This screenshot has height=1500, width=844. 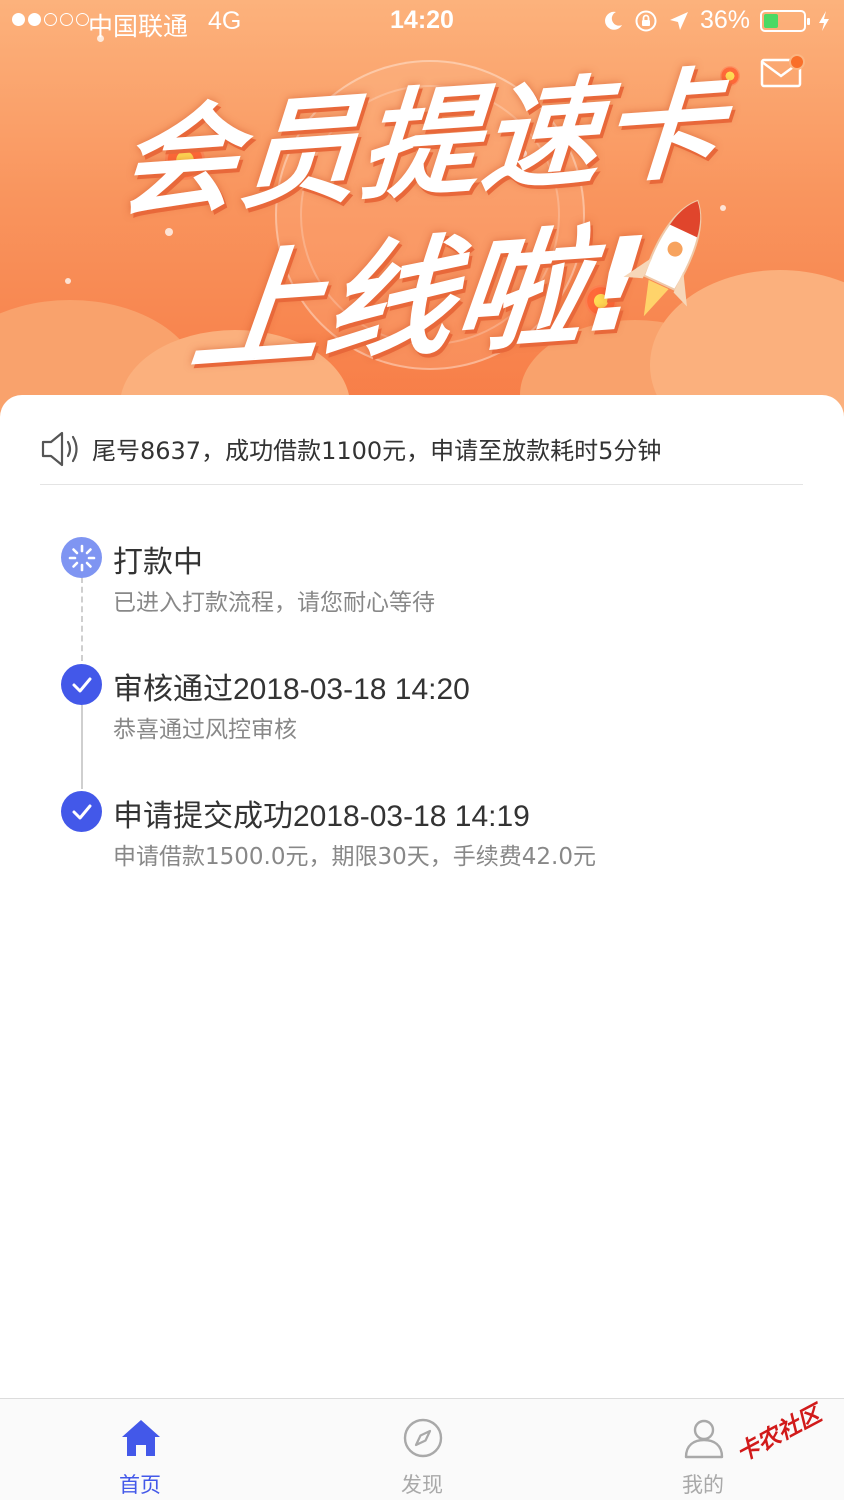 I want to click on battery-icon, so click(x=785, y=20).